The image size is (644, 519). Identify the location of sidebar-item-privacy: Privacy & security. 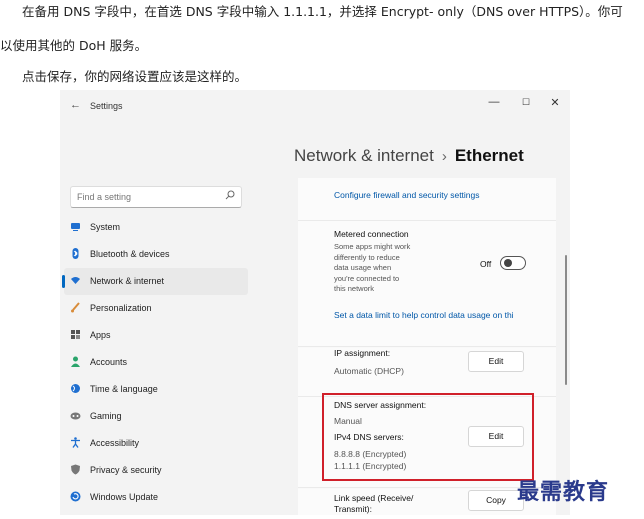
(155, 470).